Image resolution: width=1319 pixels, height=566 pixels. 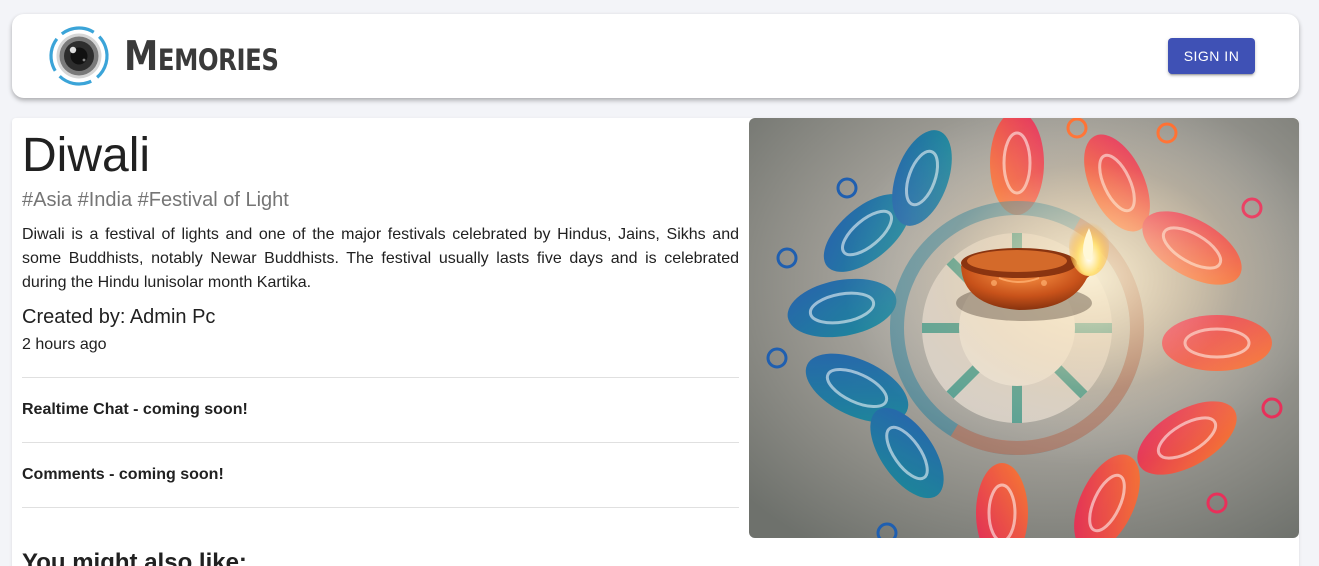 I want to click on post-title: Diwali, so click(x=86, y=155).